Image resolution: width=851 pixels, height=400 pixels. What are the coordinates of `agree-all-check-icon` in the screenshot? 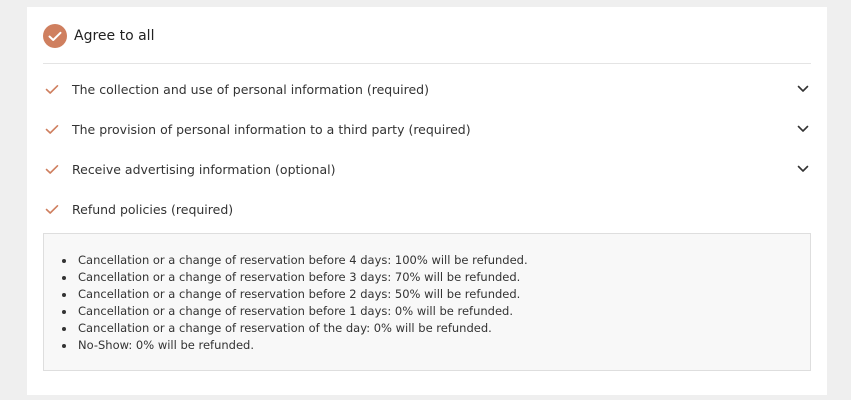 It's located at (55, 36).